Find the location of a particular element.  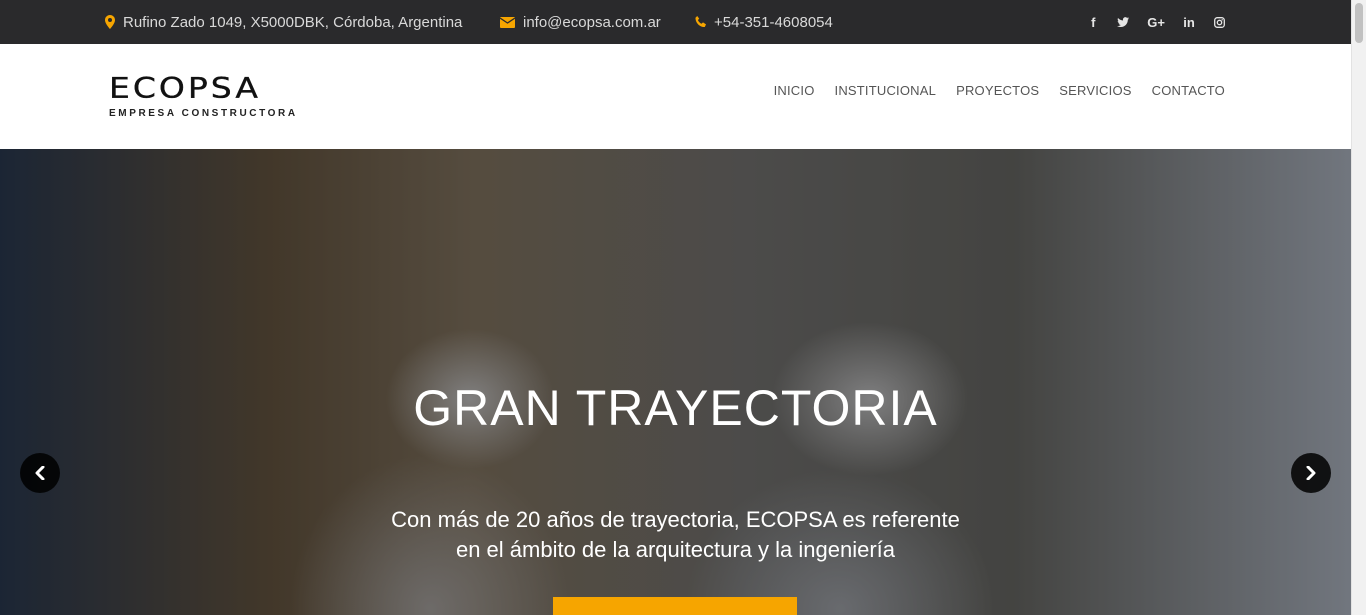

company-logo: ECOPSA EMPRESA CONSTRUCTORA is located at coordinates (203, 95).